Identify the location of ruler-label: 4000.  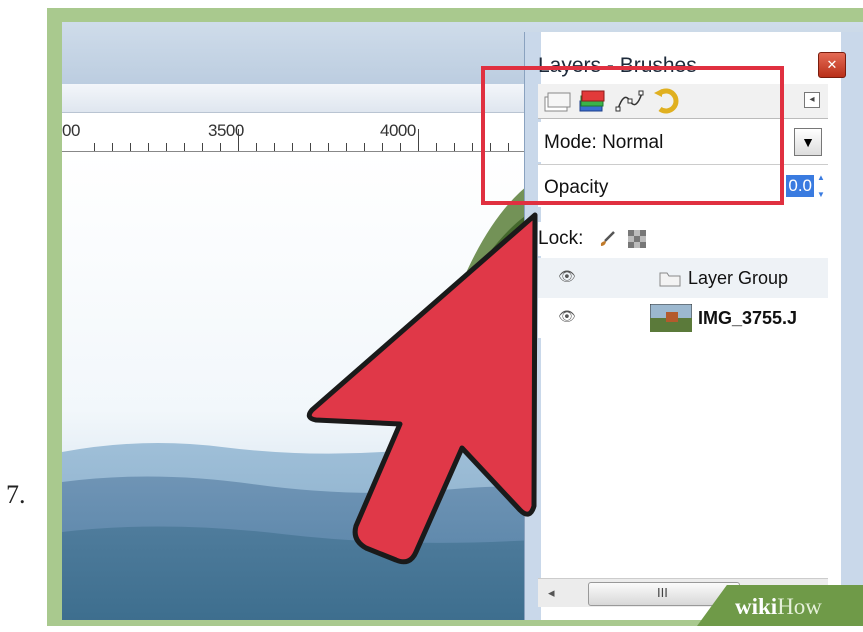
(398, 130).